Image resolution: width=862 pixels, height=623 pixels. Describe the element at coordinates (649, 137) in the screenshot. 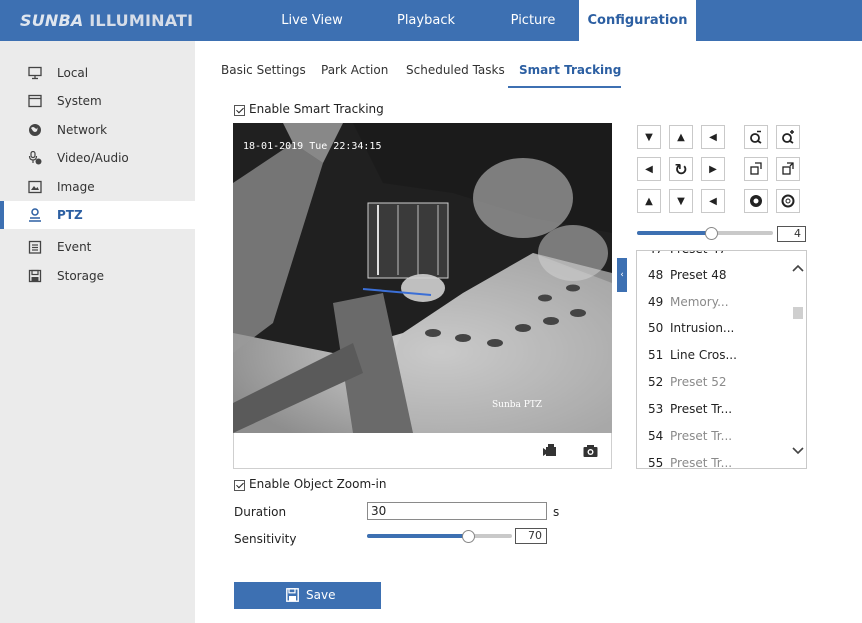

I see `ptz-up-left-button: ▼` at that location.